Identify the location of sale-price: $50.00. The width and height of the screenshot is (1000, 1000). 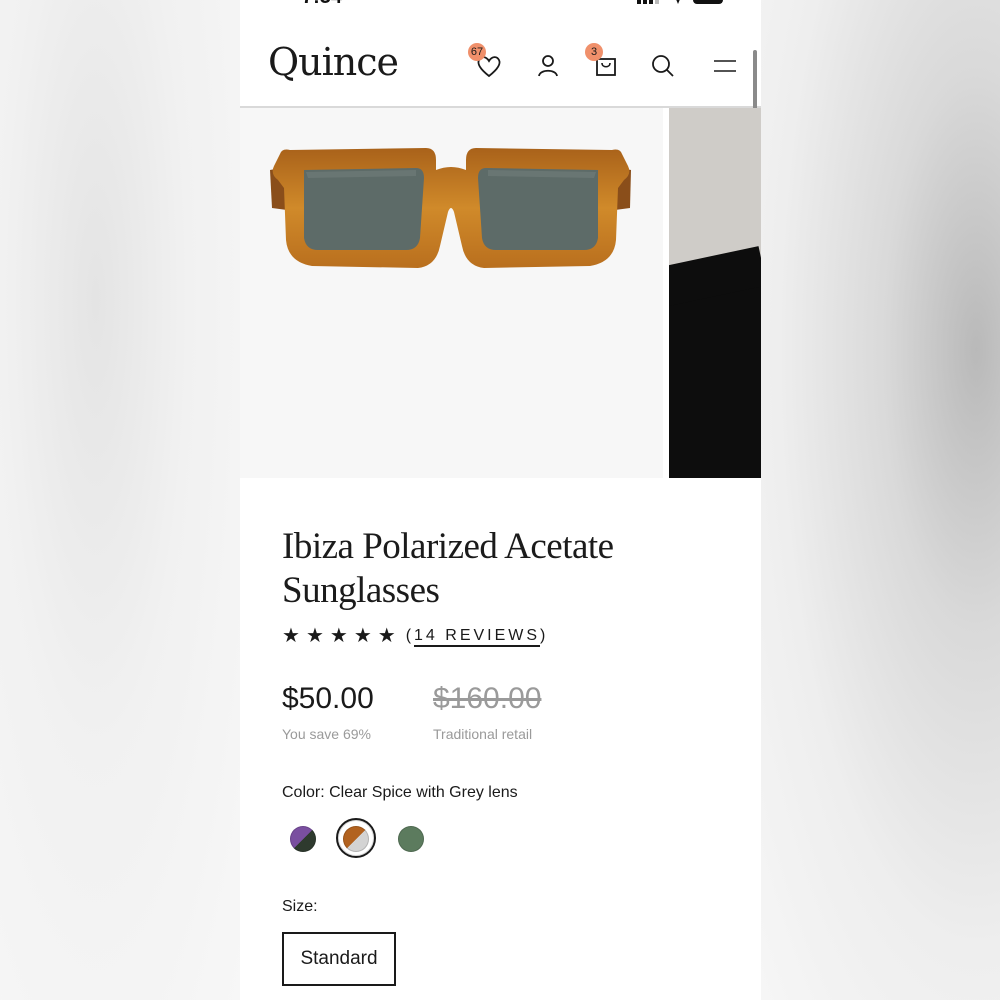
(328, 698).